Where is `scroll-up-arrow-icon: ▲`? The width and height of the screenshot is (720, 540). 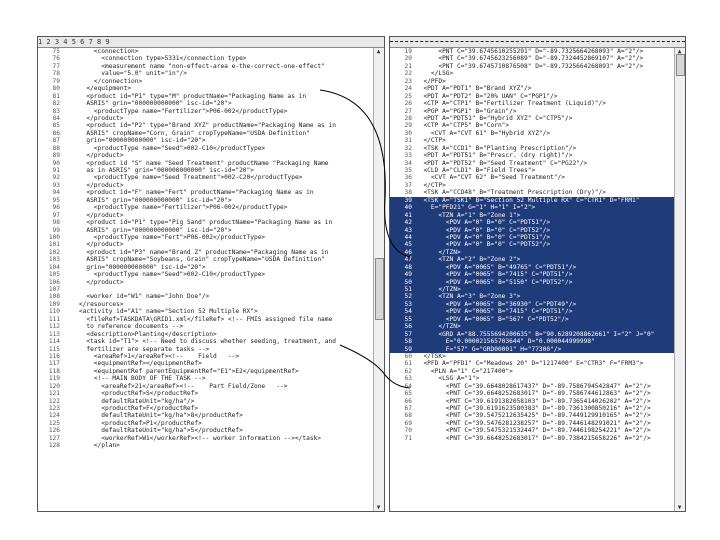 scroll-up-arrow-icon: ▲ is located at coordinates (378, 51).